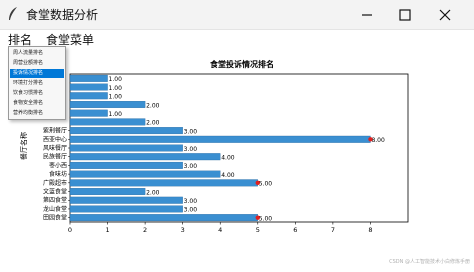 This screenshot has height=272, width=474. What do you see at coordinates (55, 192) in the screenshot?
I see `y-tick-label: 文蓝食堂` at bounding box center [55, 192].